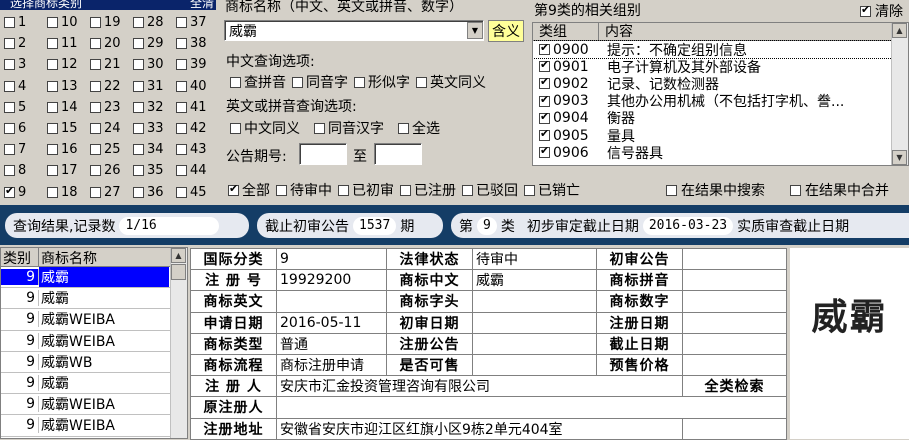 Image resolution: width=909 pixels, height=440 pixels. What do you see at coordinates (107, 43) in the screenshot?
I see `class-option: 20` at bounding box center [107, 43].